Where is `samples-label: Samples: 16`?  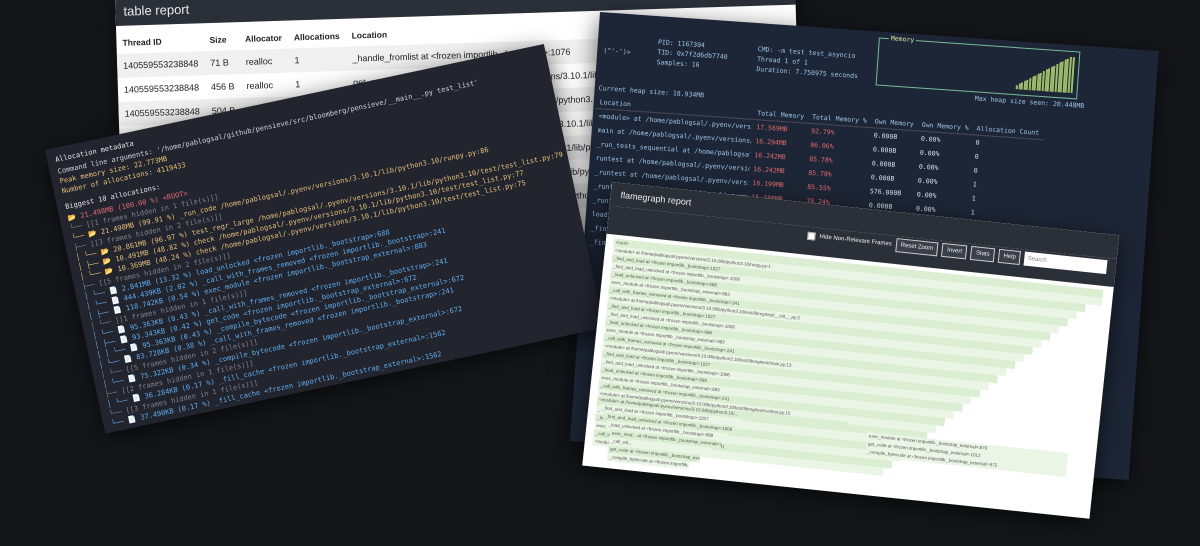
samples-label: Samples: 16 is located at coordinates (678, 64).